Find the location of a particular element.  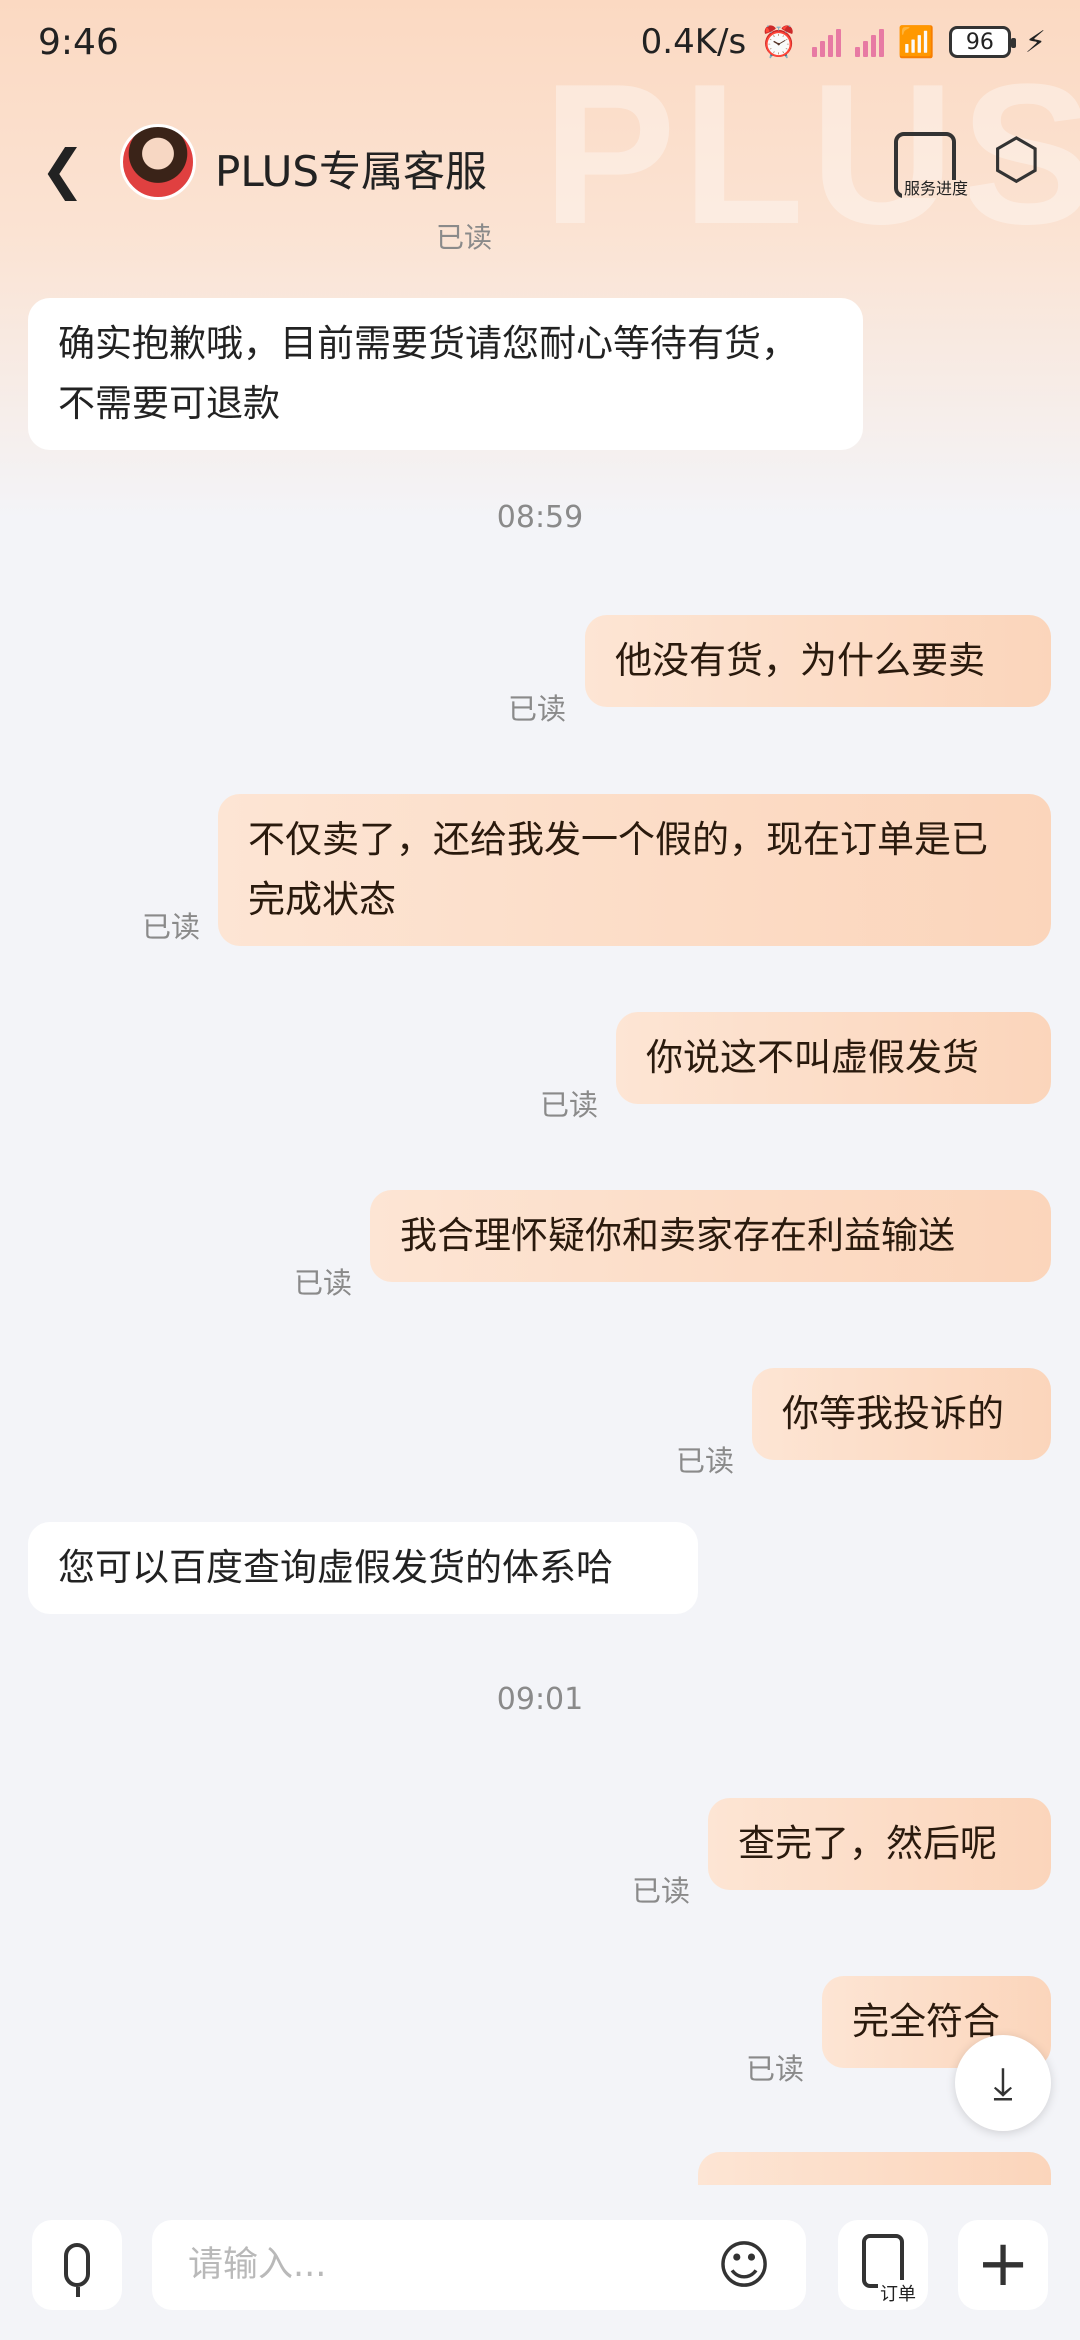

voice-button is located at coordinates (77, 2265).